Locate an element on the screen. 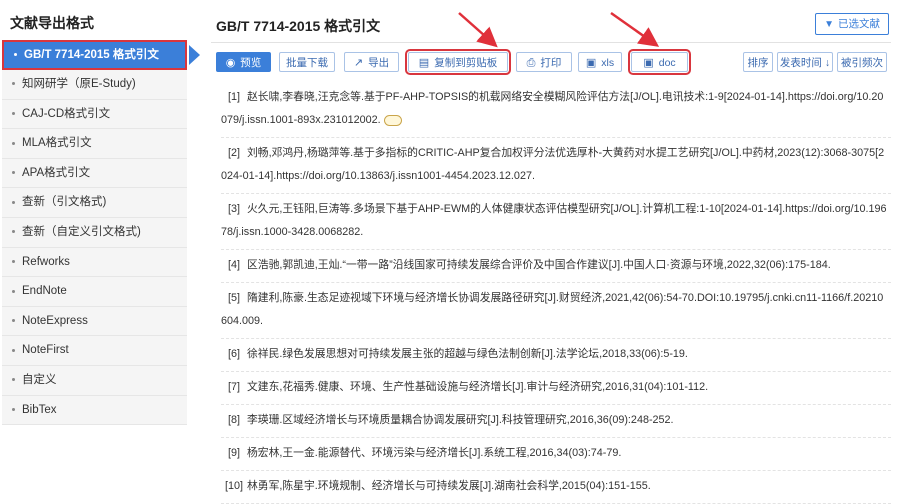 The height and width of the screenshot is (504, 909). doc-button: ▣ doc is located at coordinates (659, 62).